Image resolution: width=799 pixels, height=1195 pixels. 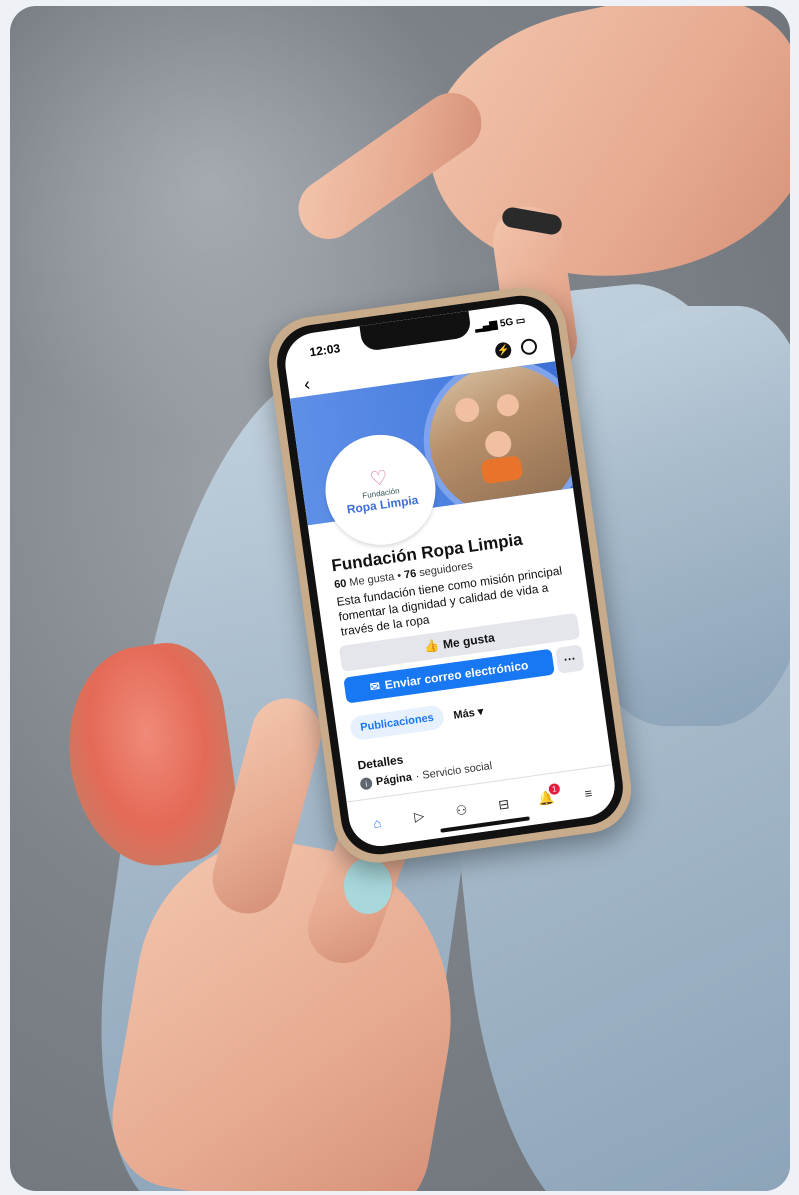 What do you see at coordinates (366, 783) in the screenshot?
I see `info-icon: i` at bounding box center [366, 783].